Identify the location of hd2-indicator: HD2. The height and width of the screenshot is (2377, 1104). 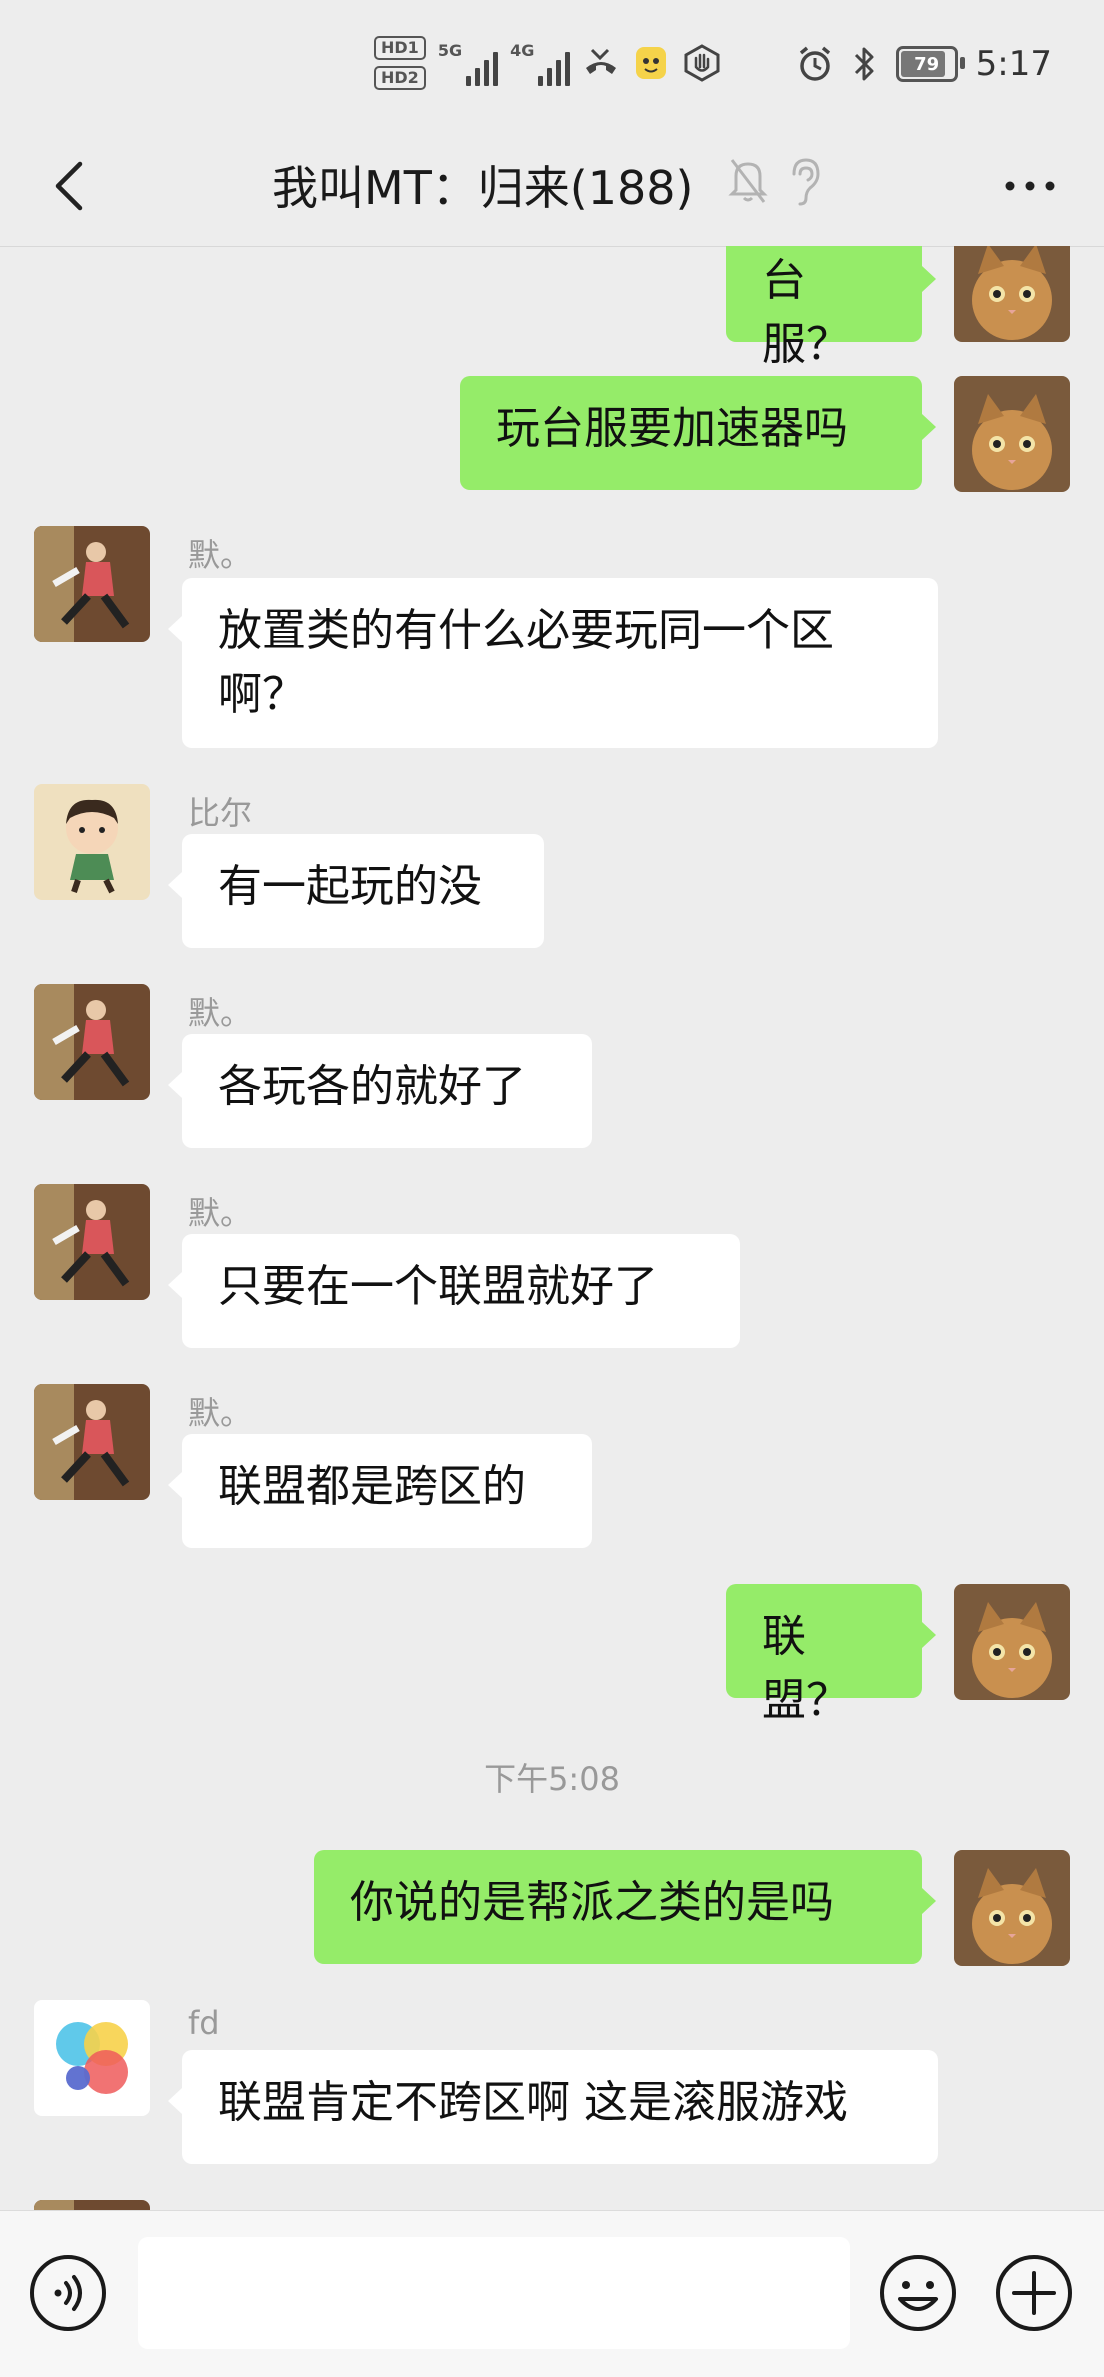
(400, 78).